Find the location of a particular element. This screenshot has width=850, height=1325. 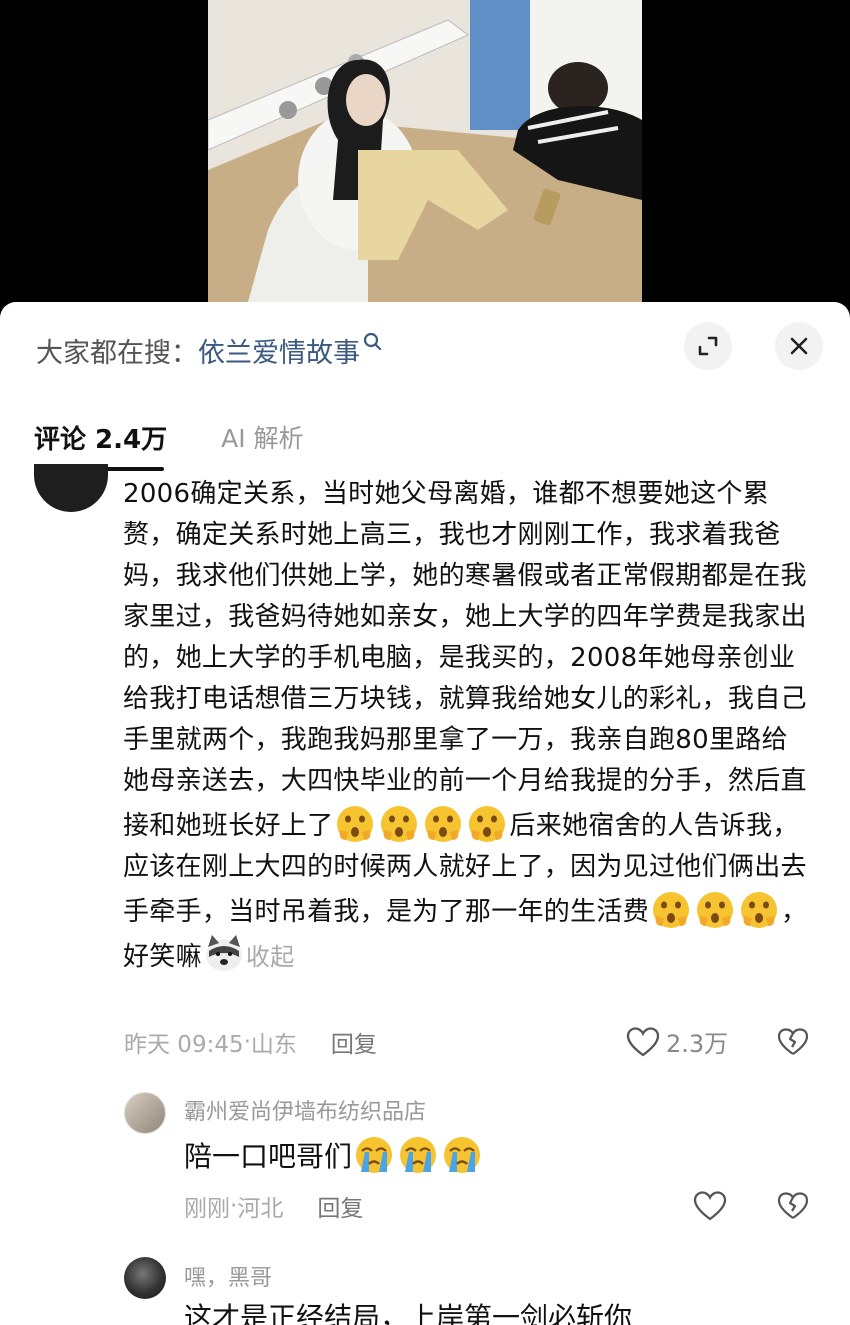

hospital-scene-illustration is located at coordinates (425, 151).